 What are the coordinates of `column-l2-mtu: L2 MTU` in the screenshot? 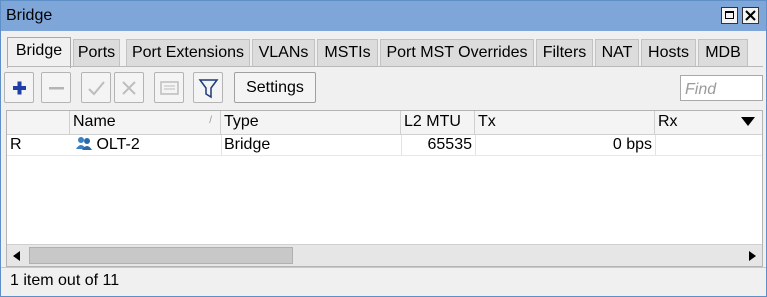 It's located at (438, 122).